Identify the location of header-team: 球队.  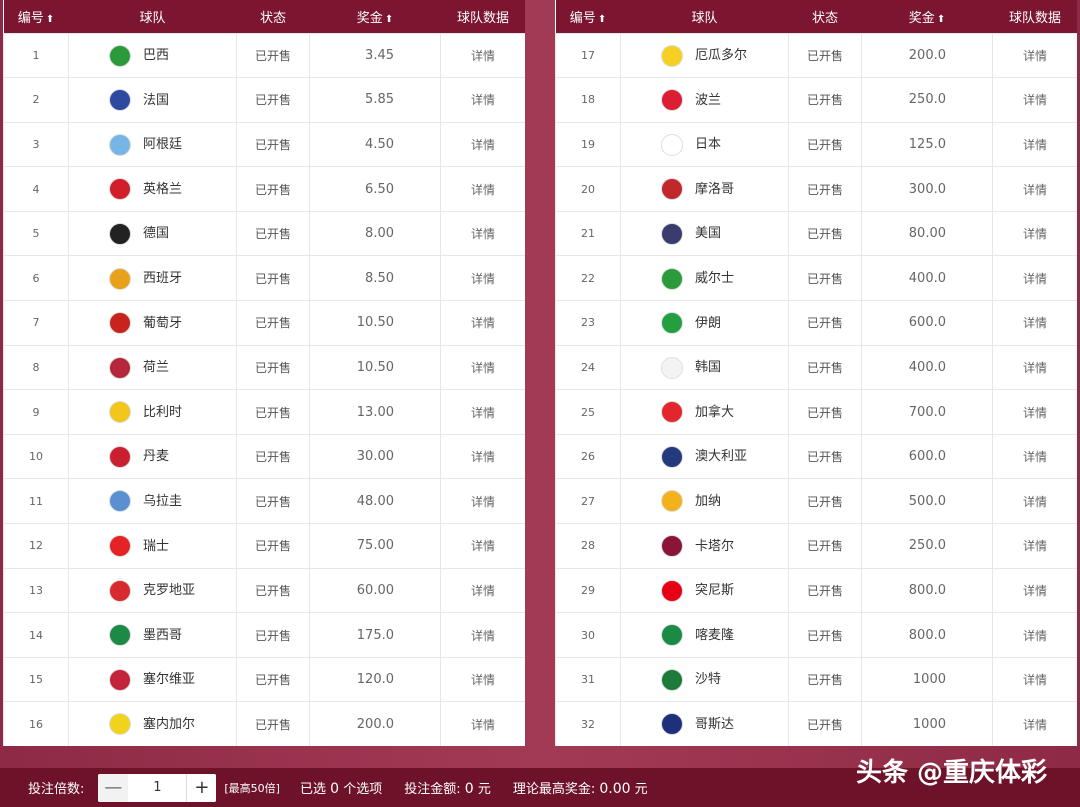
(152, 16).